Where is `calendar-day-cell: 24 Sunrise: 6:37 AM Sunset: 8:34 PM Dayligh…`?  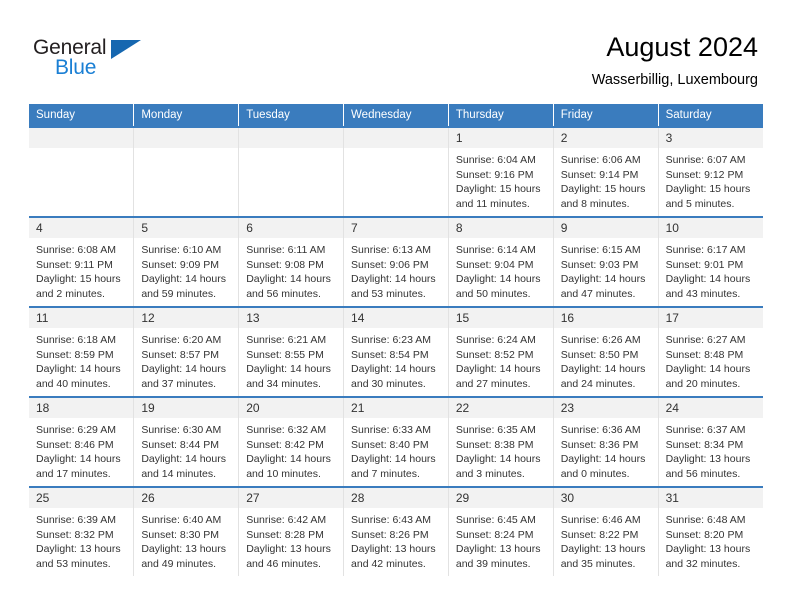
calendar-day-cell: 24 Sunrise: 6:37 AM Sunset: 8:34 PM Dayligh… is located at coordinates (710, 441).